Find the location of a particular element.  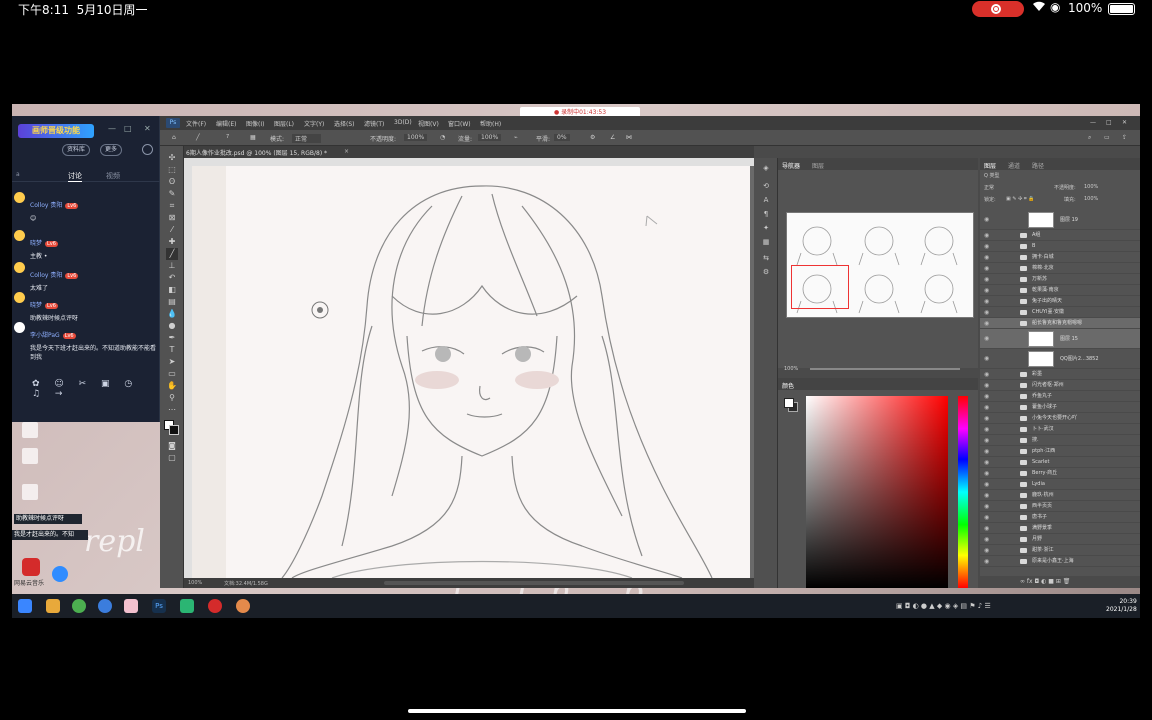

chat-toolbar: ✿ ☺ ✂ ▣ ◷ ♫ → is located at coordinates (91, 389).